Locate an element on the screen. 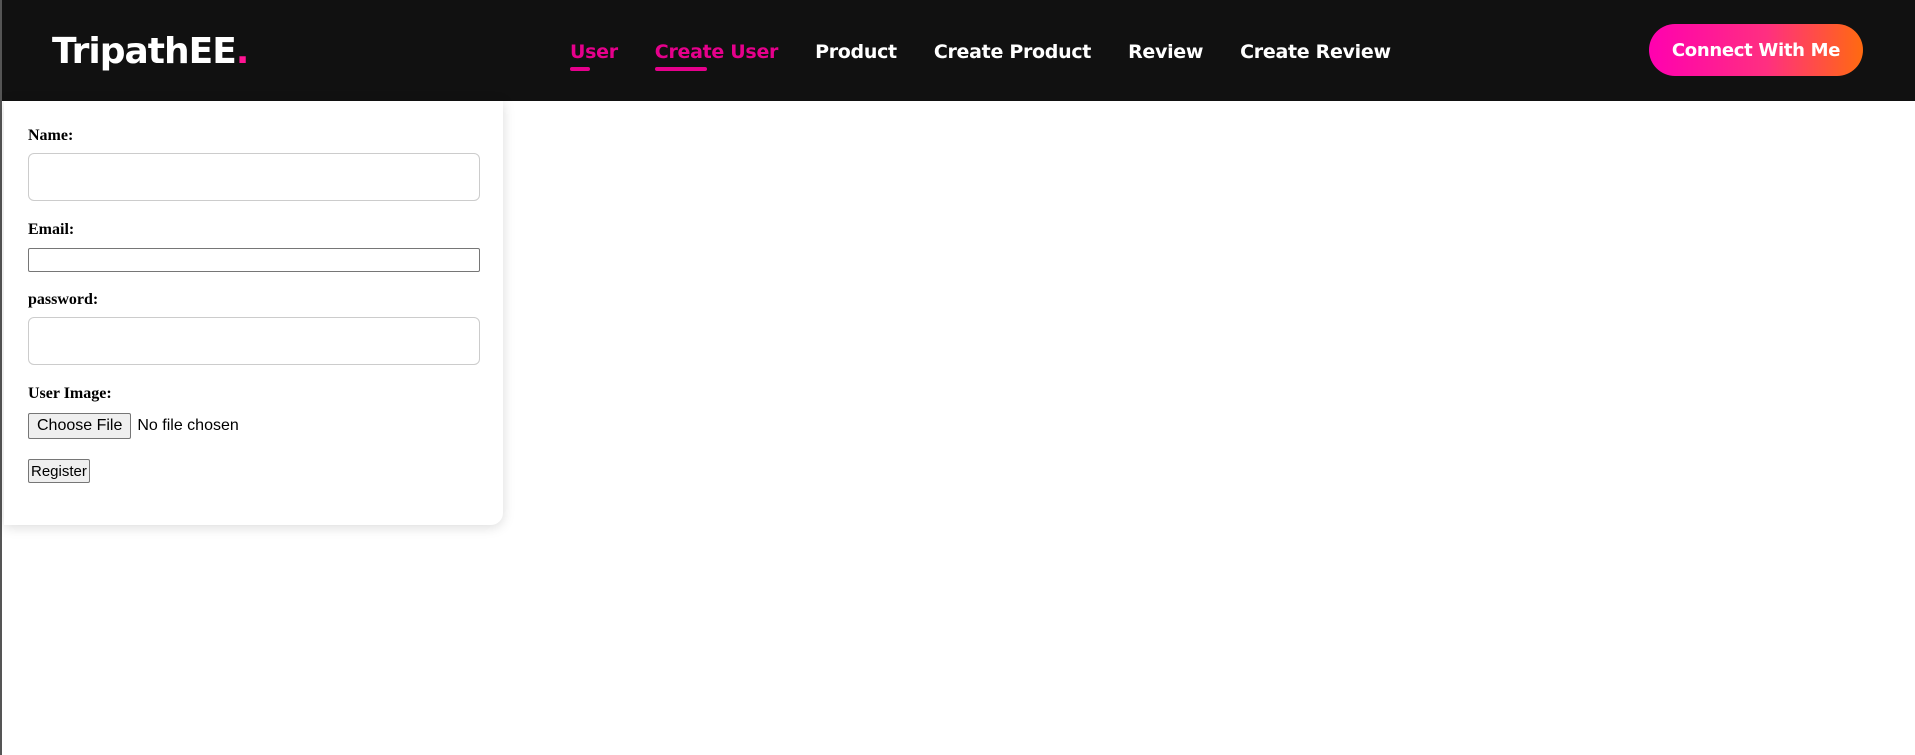  nav-link-label: Create Product is located at coordinates (1012, 52).